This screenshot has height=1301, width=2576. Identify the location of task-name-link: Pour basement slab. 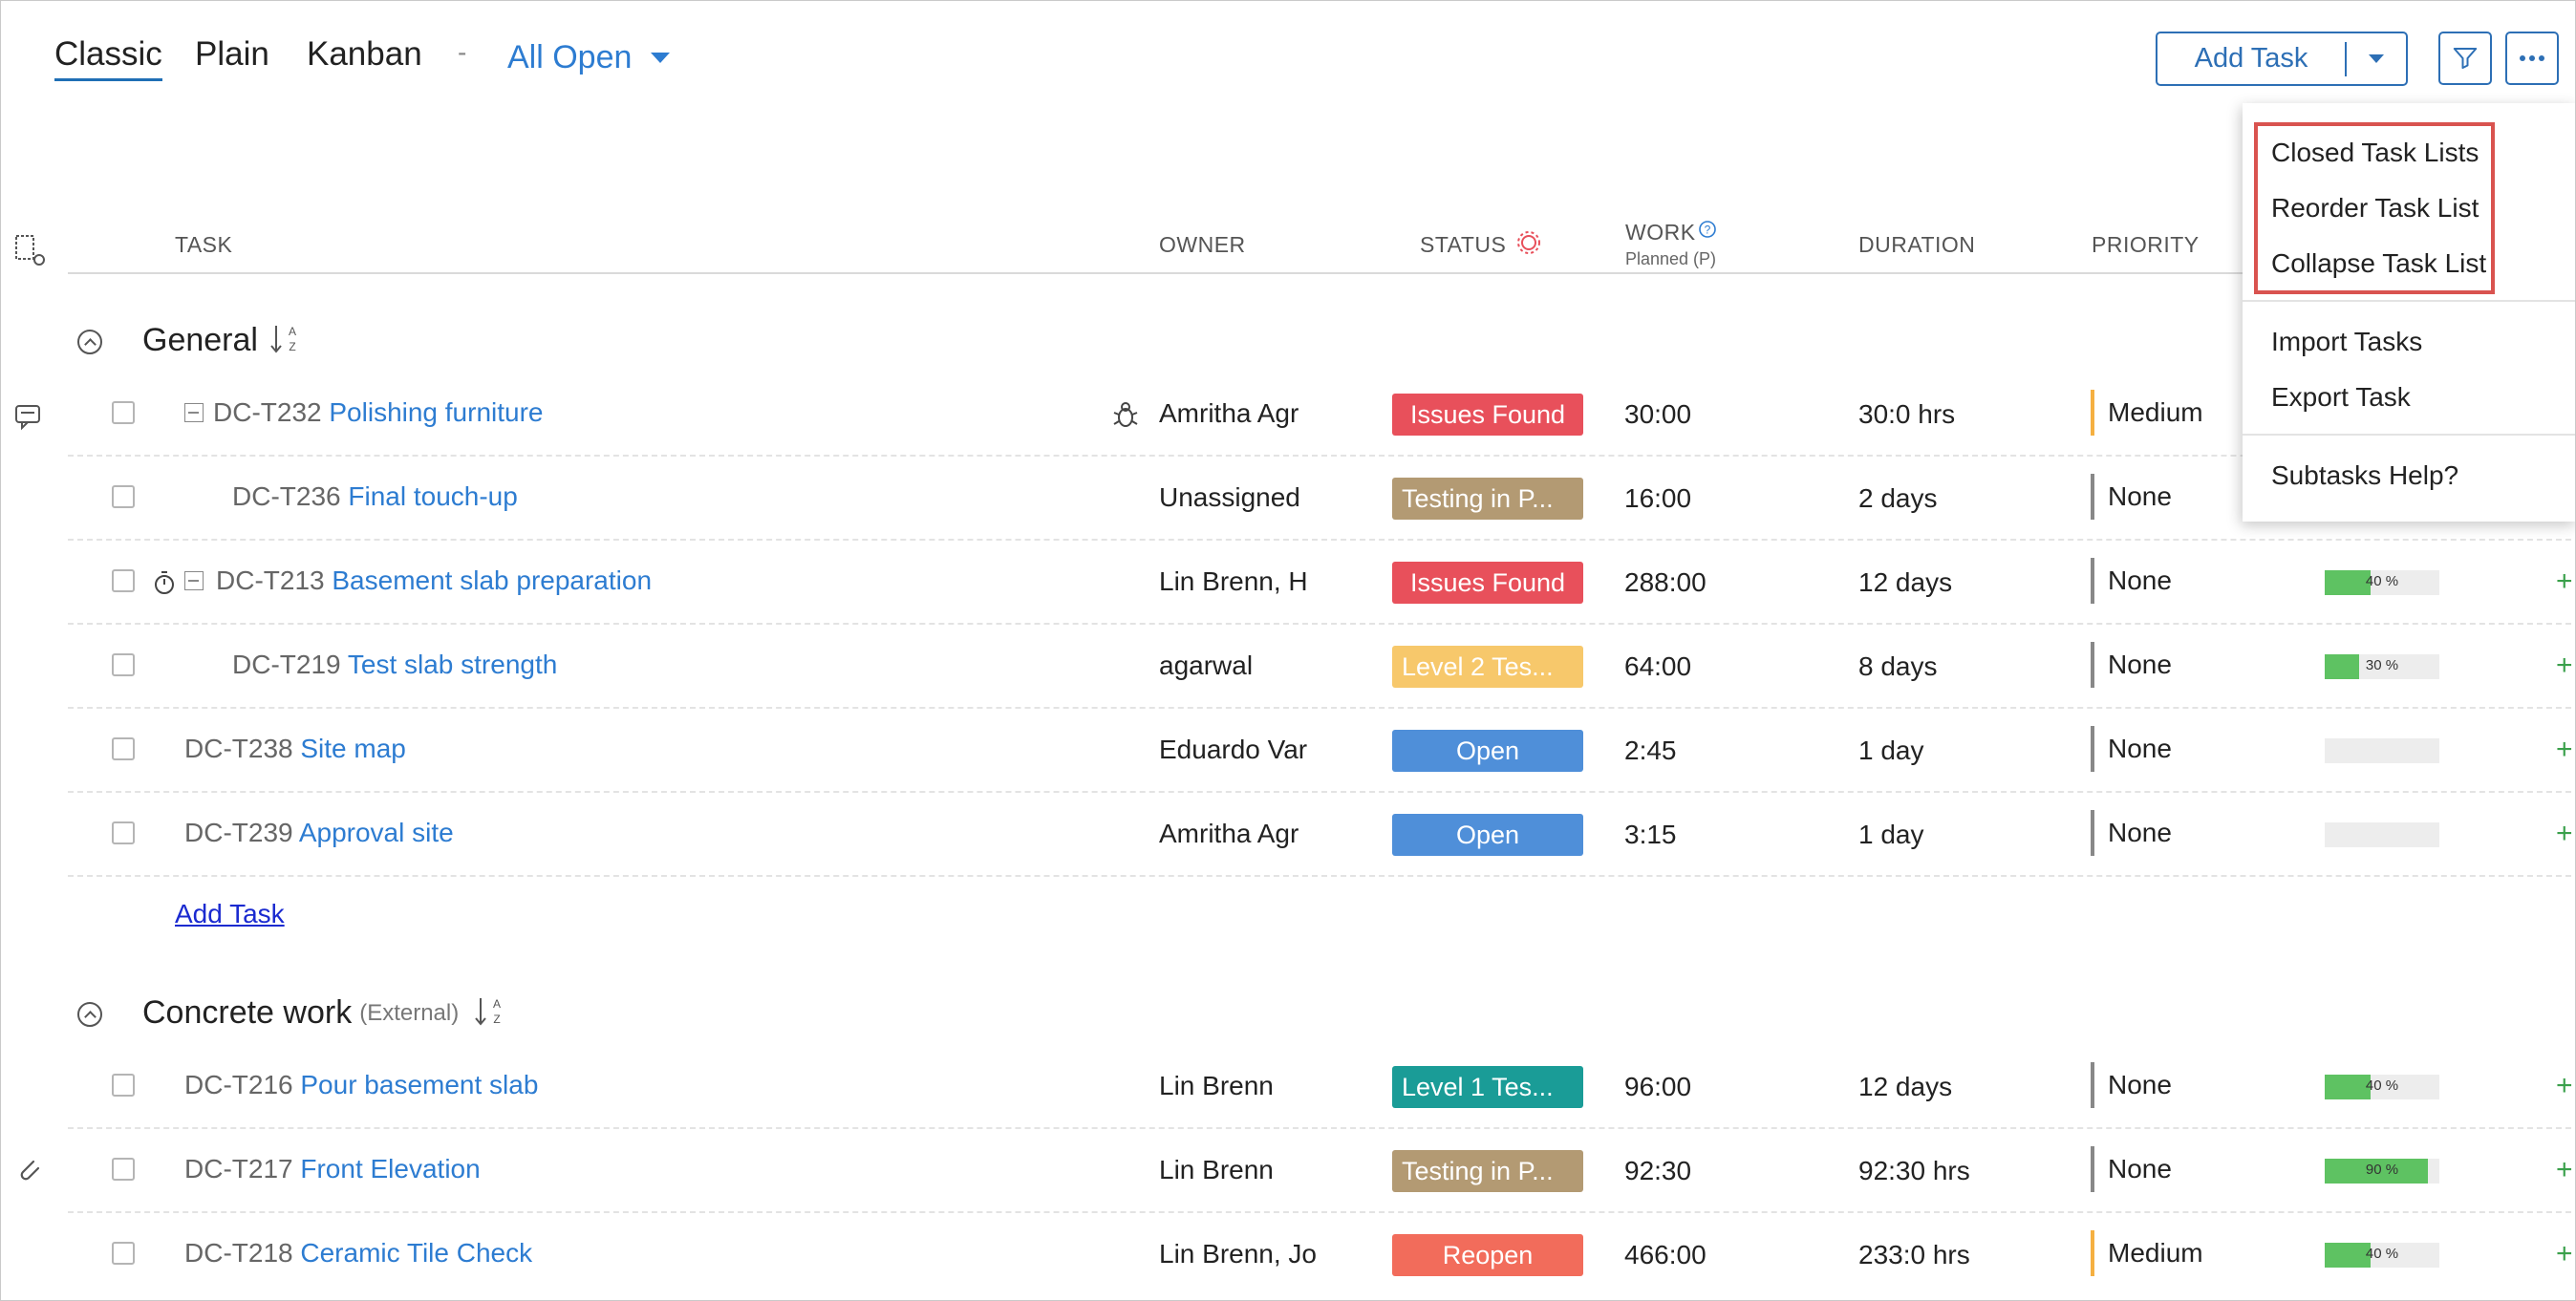
(419, 1084).